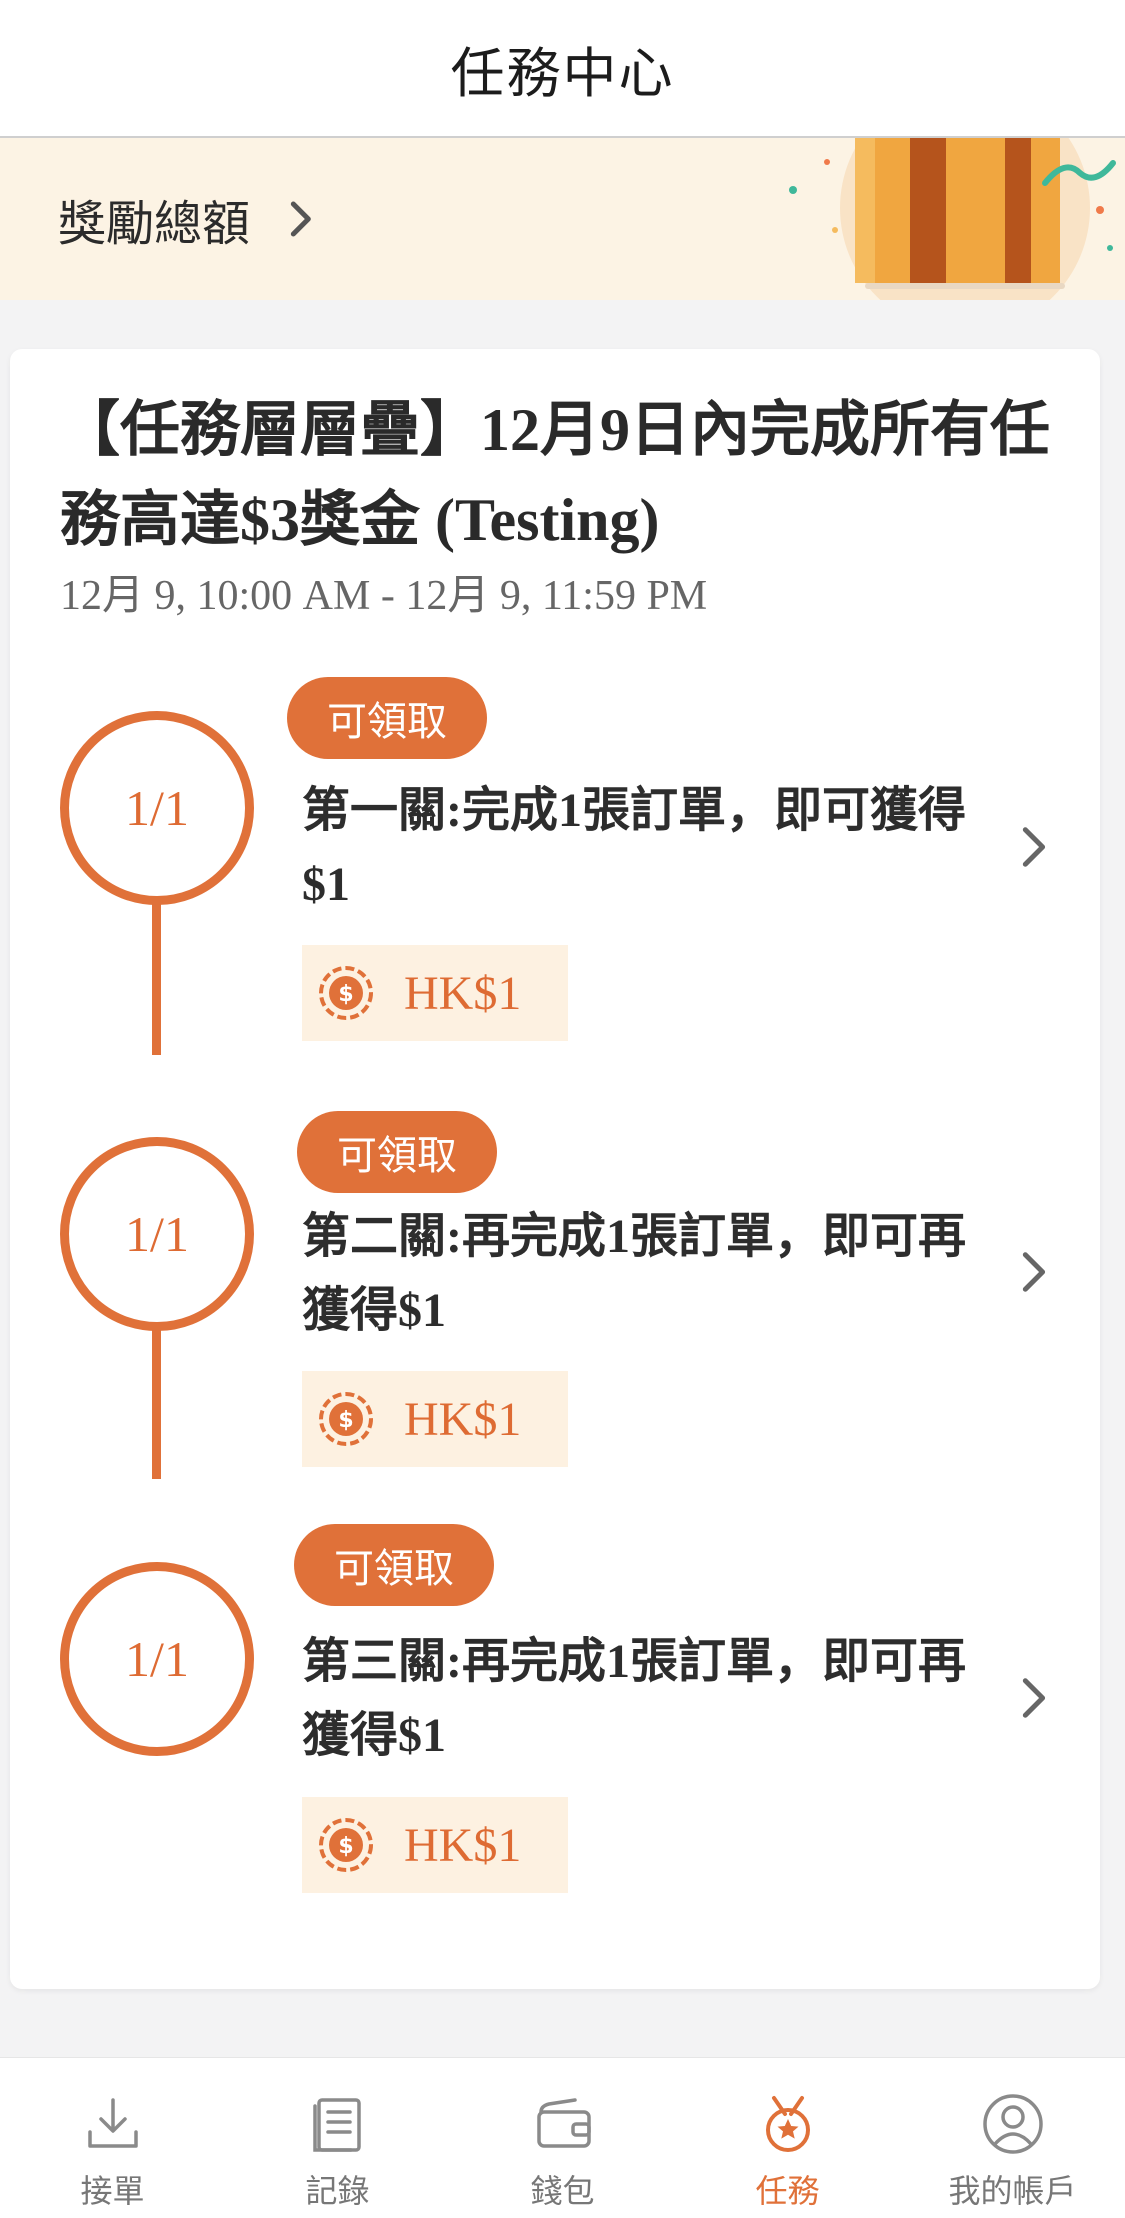 The image size is (1125, 2218). Describe the element at coordinates (336, 2125) in the screenshot. I see `document-icon` at that location.